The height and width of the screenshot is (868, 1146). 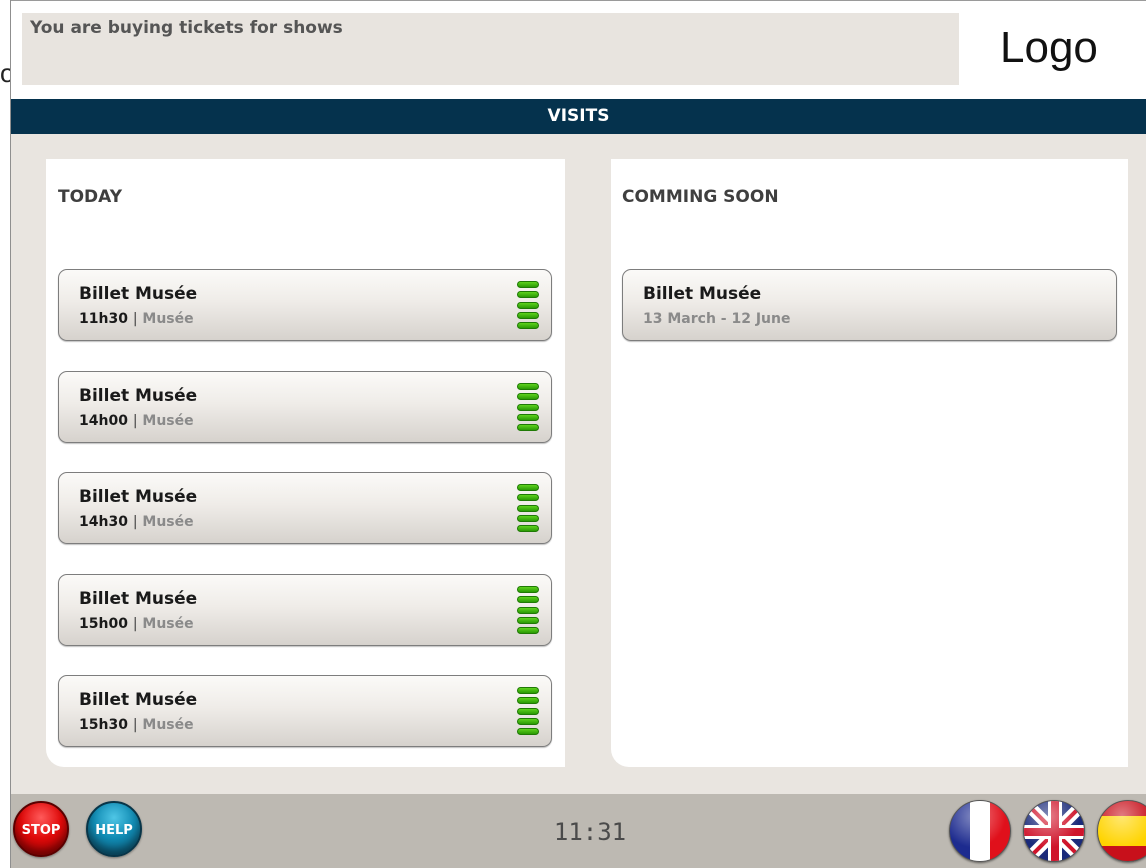 I want to click on ticket-button: Billet Musée 15h00 | Musée, so click(x=305, y=610).